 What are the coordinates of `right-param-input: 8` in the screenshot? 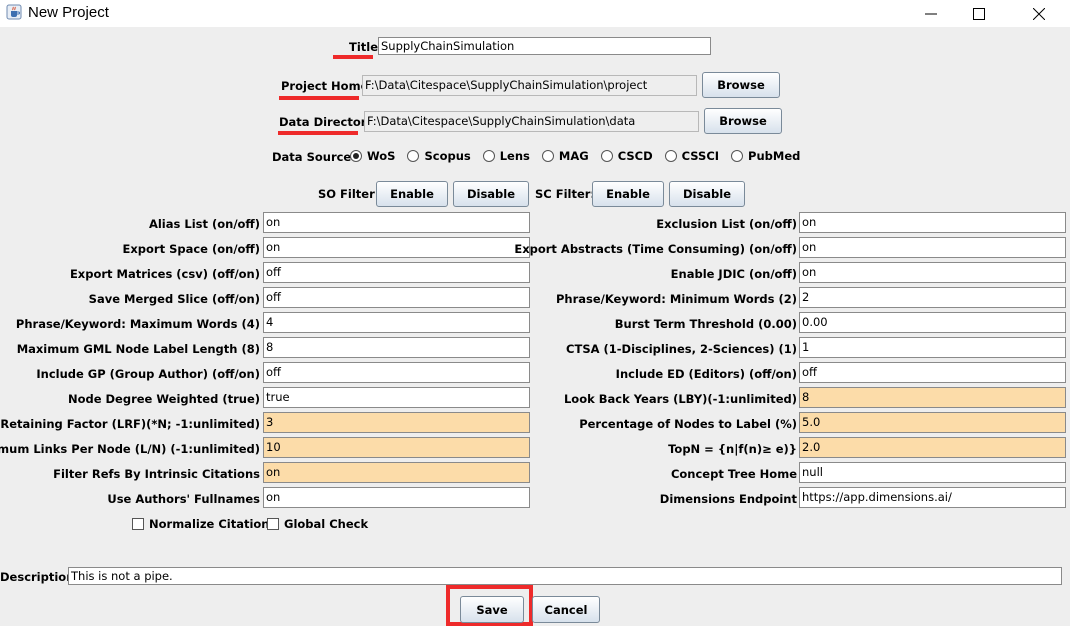 It's located at (932, 397).